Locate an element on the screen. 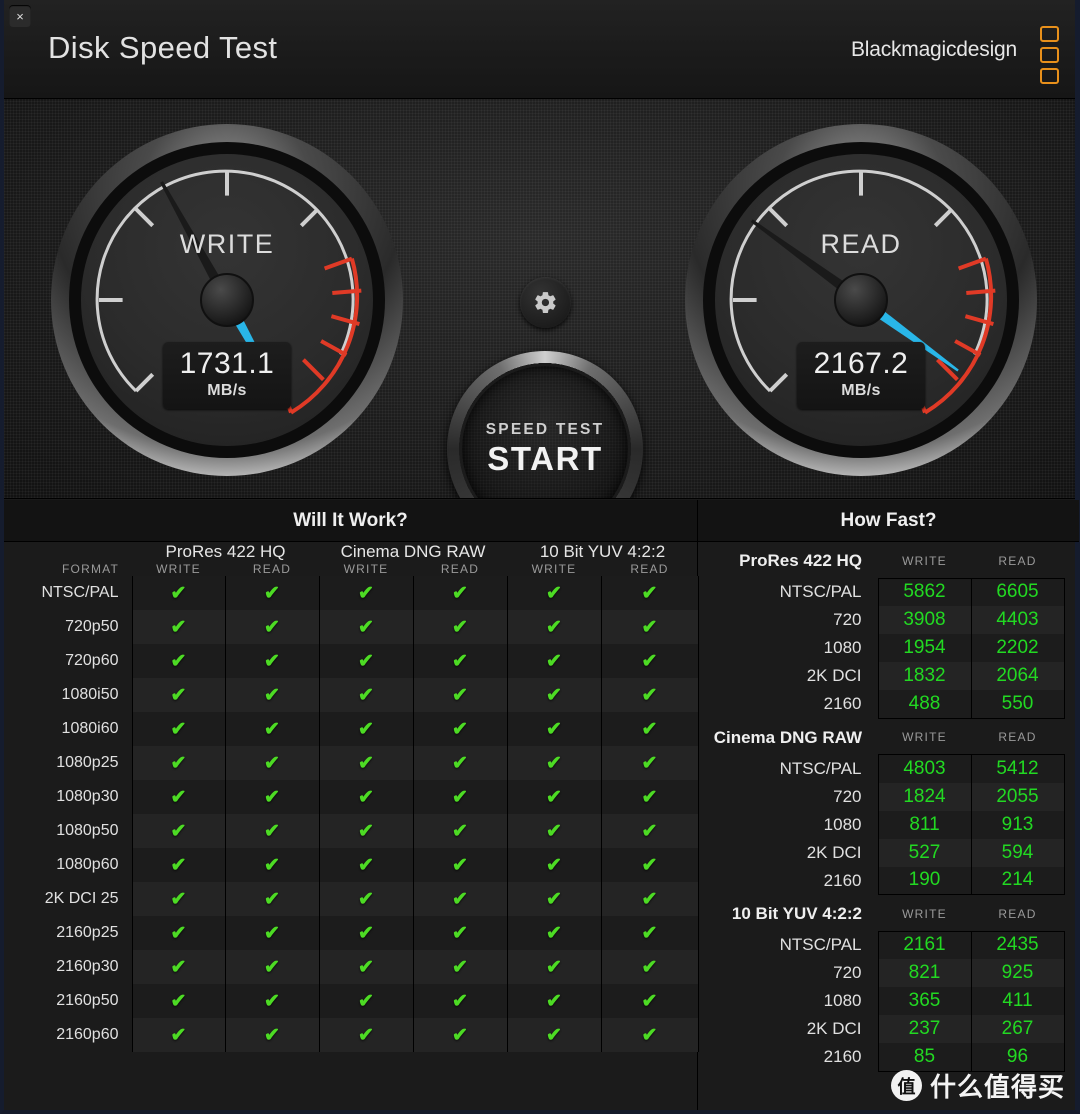 The image size is (1080, 1114). group-header-prores: ProRes 422 HQ is located at coordinates (225, 551).